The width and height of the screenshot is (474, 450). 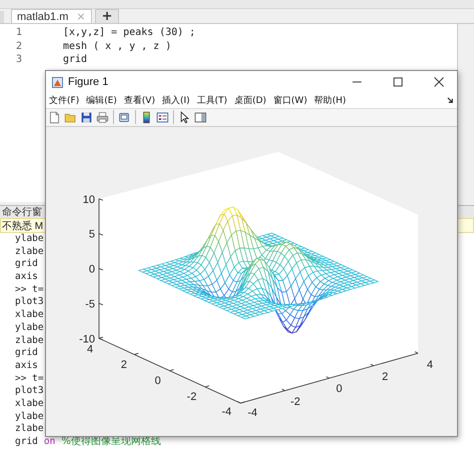 I want to click on legend-icon, so click(x=162, y=117).